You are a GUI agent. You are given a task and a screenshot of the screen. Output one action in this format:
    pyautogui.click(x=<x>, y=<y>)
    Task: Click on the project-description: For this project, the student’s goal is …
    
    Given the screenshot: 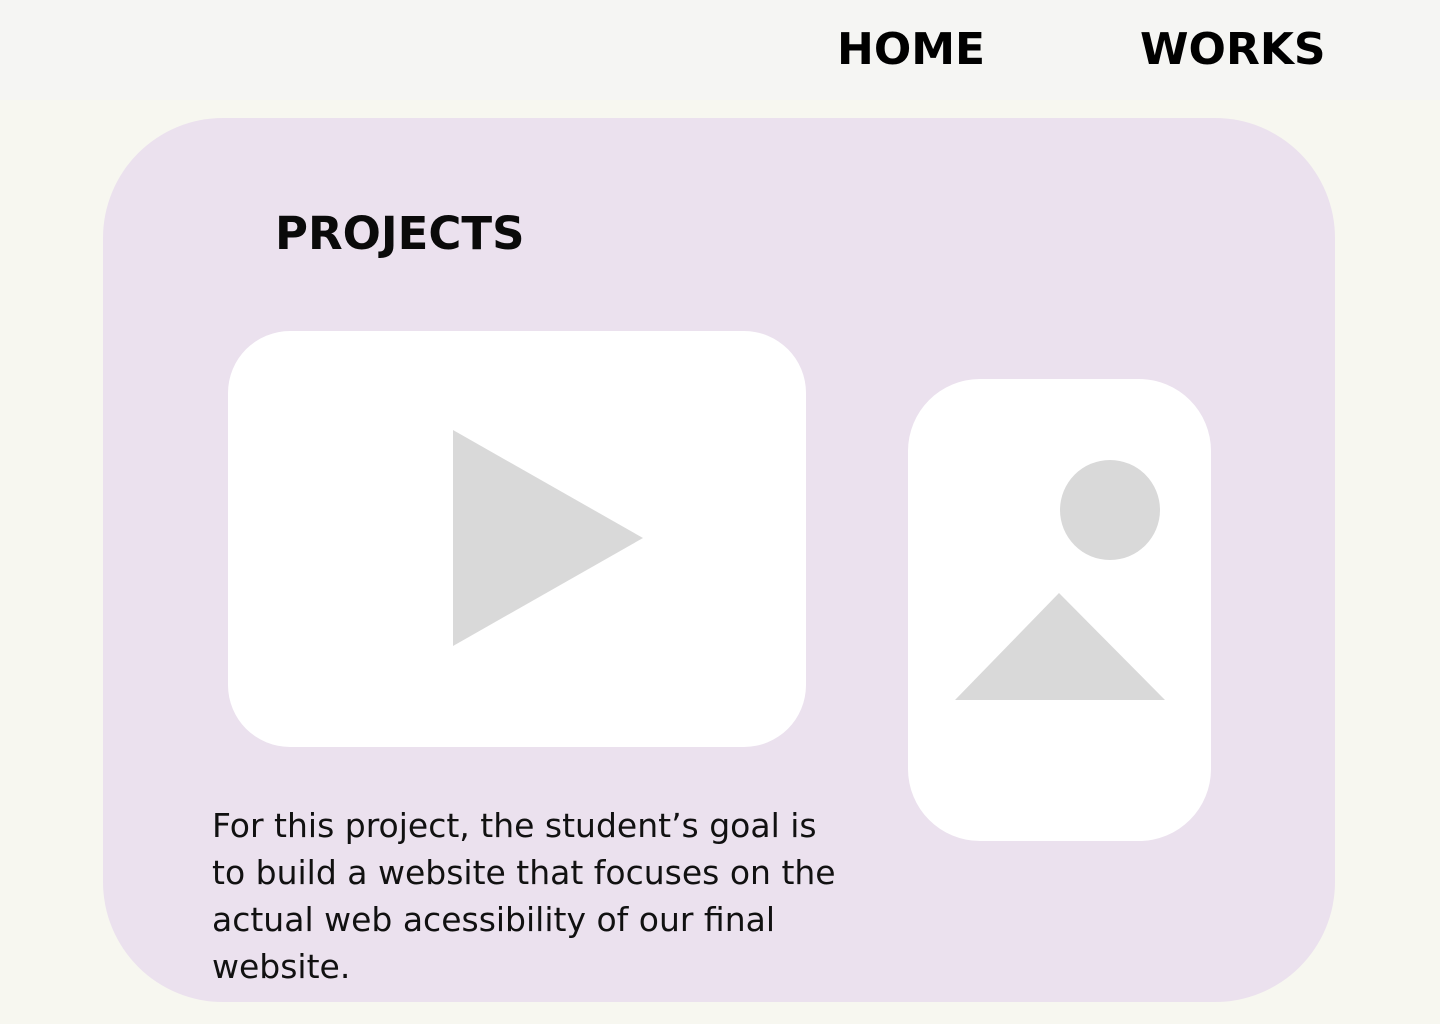 What is the action you would take?
    pyautogui.click(x=524, y=896)
    